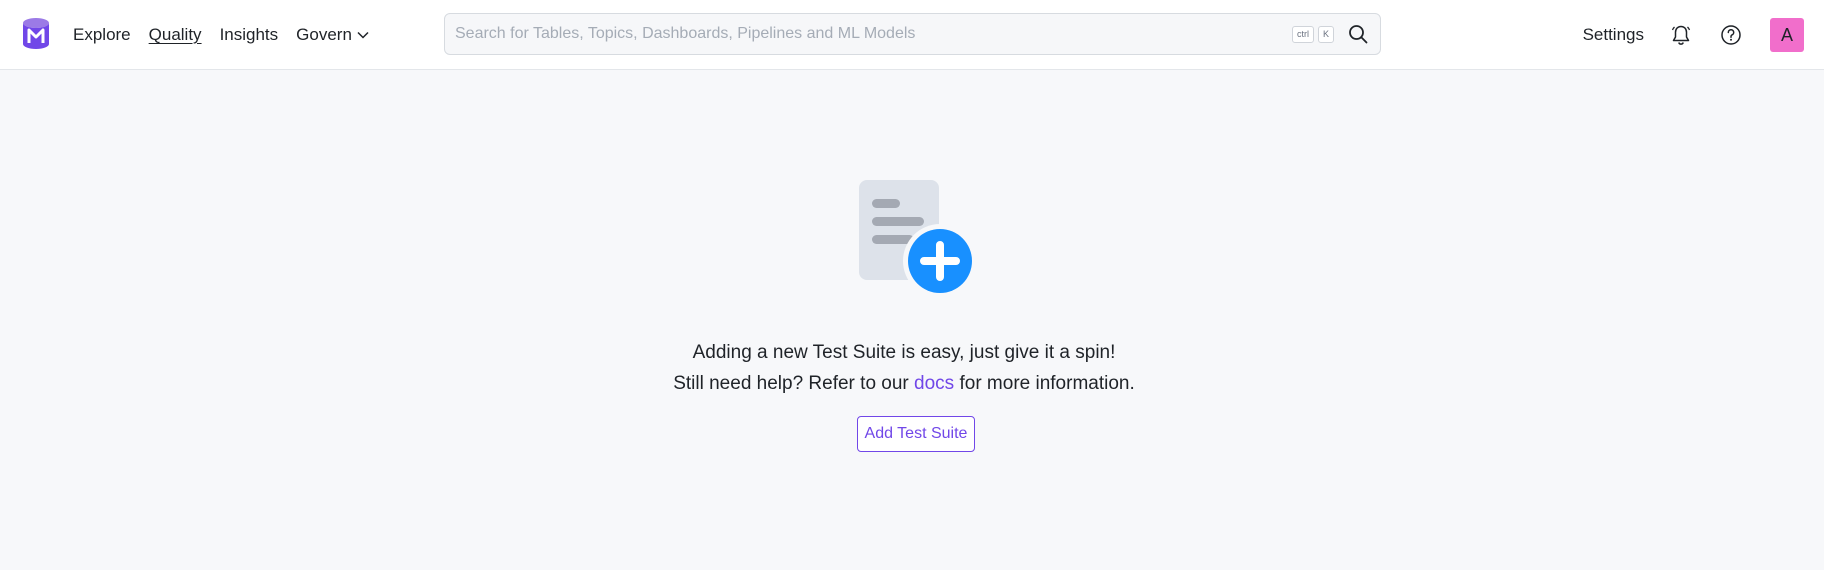 This screenshot has width=1824, height=570. Describe the element at coordinates (36, 34) in the screenshot. I see `openmetadata-logo-icon` at that location.